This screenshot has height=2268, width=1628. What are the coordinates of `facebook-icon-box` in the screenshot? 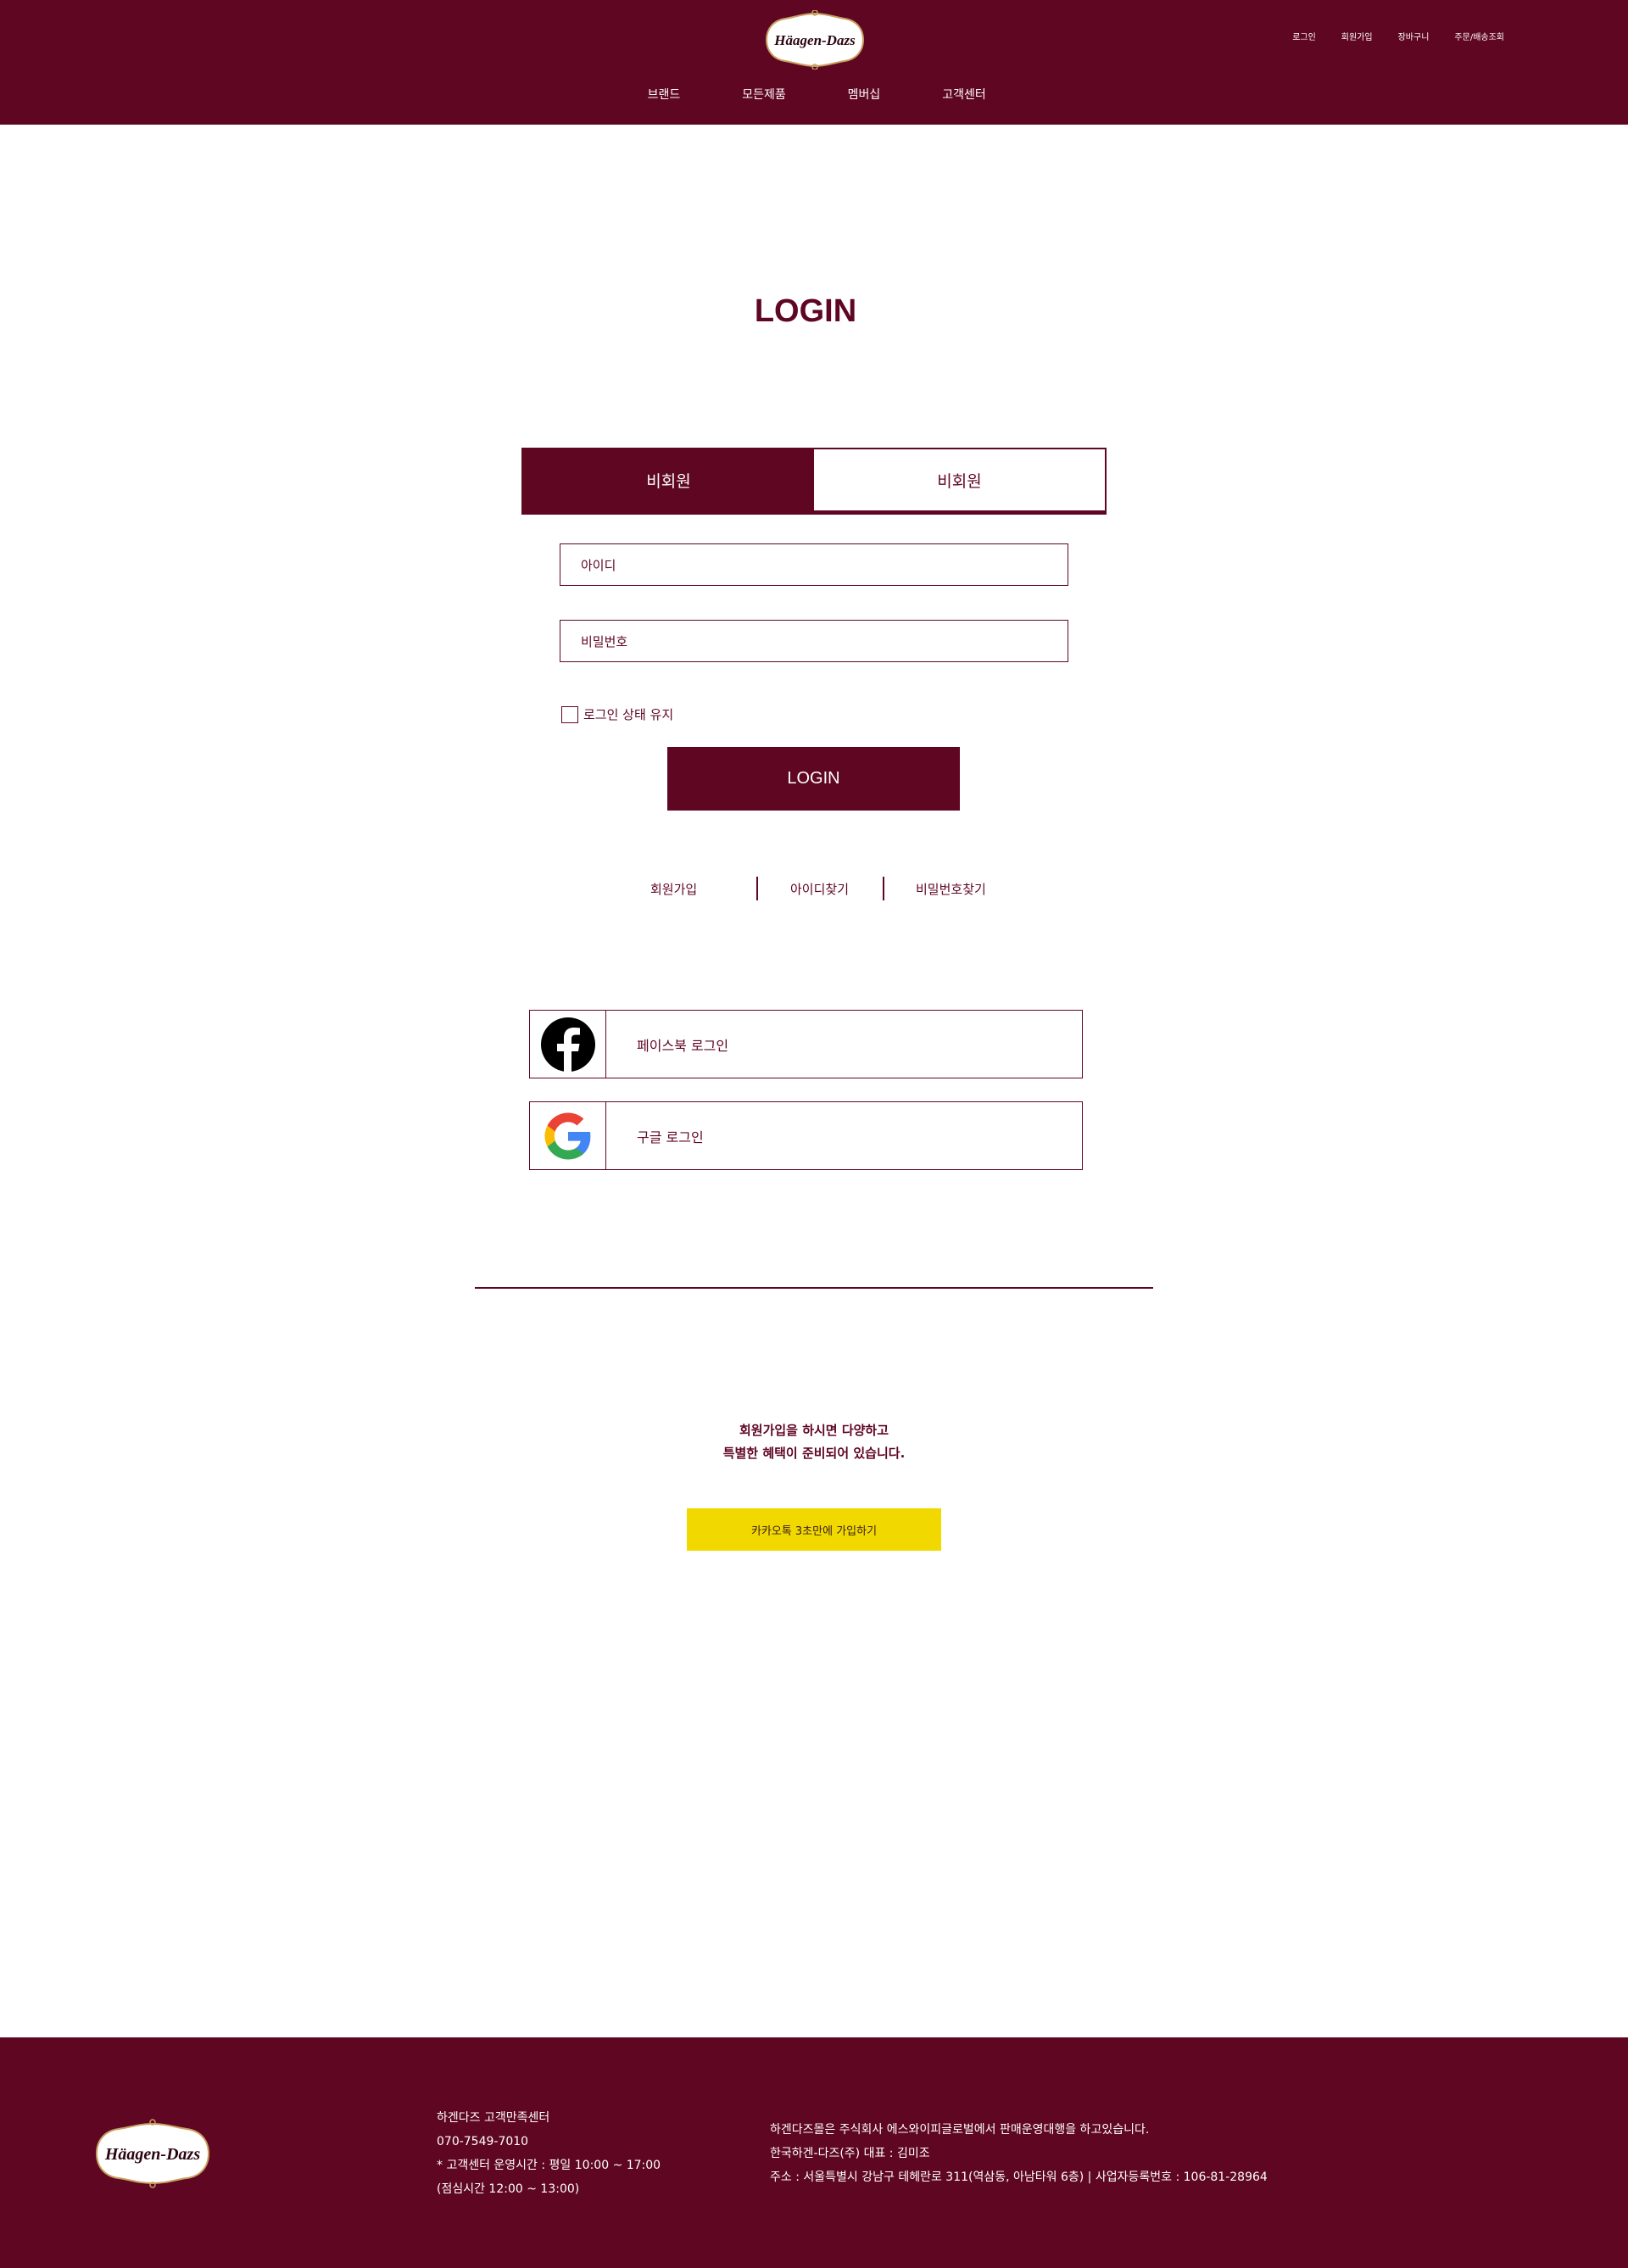 It's located at (568, 1044).